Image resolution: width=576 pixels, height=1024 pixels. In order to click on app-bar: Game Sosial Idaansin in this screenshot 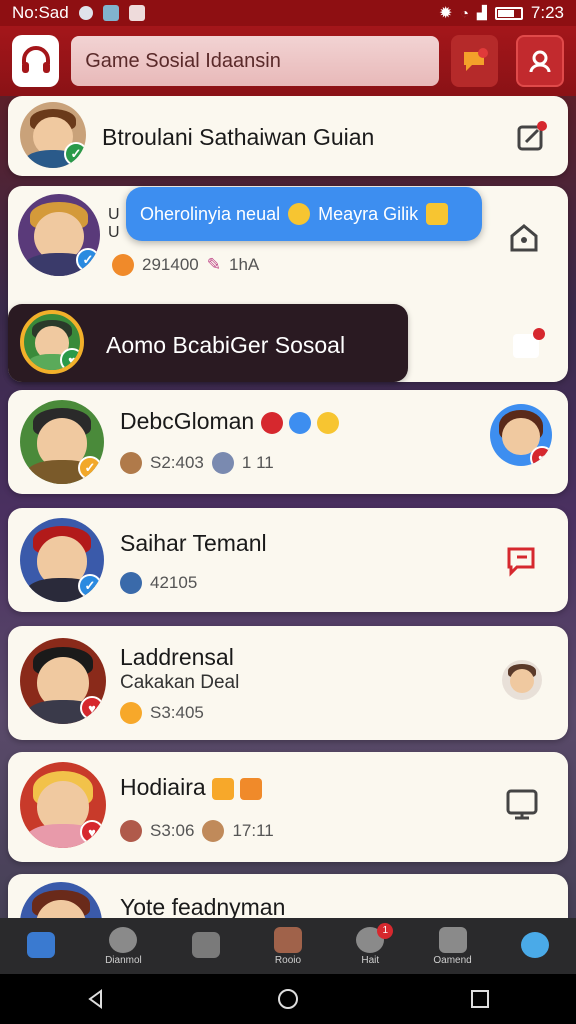, I will do `click(288, 61)`.